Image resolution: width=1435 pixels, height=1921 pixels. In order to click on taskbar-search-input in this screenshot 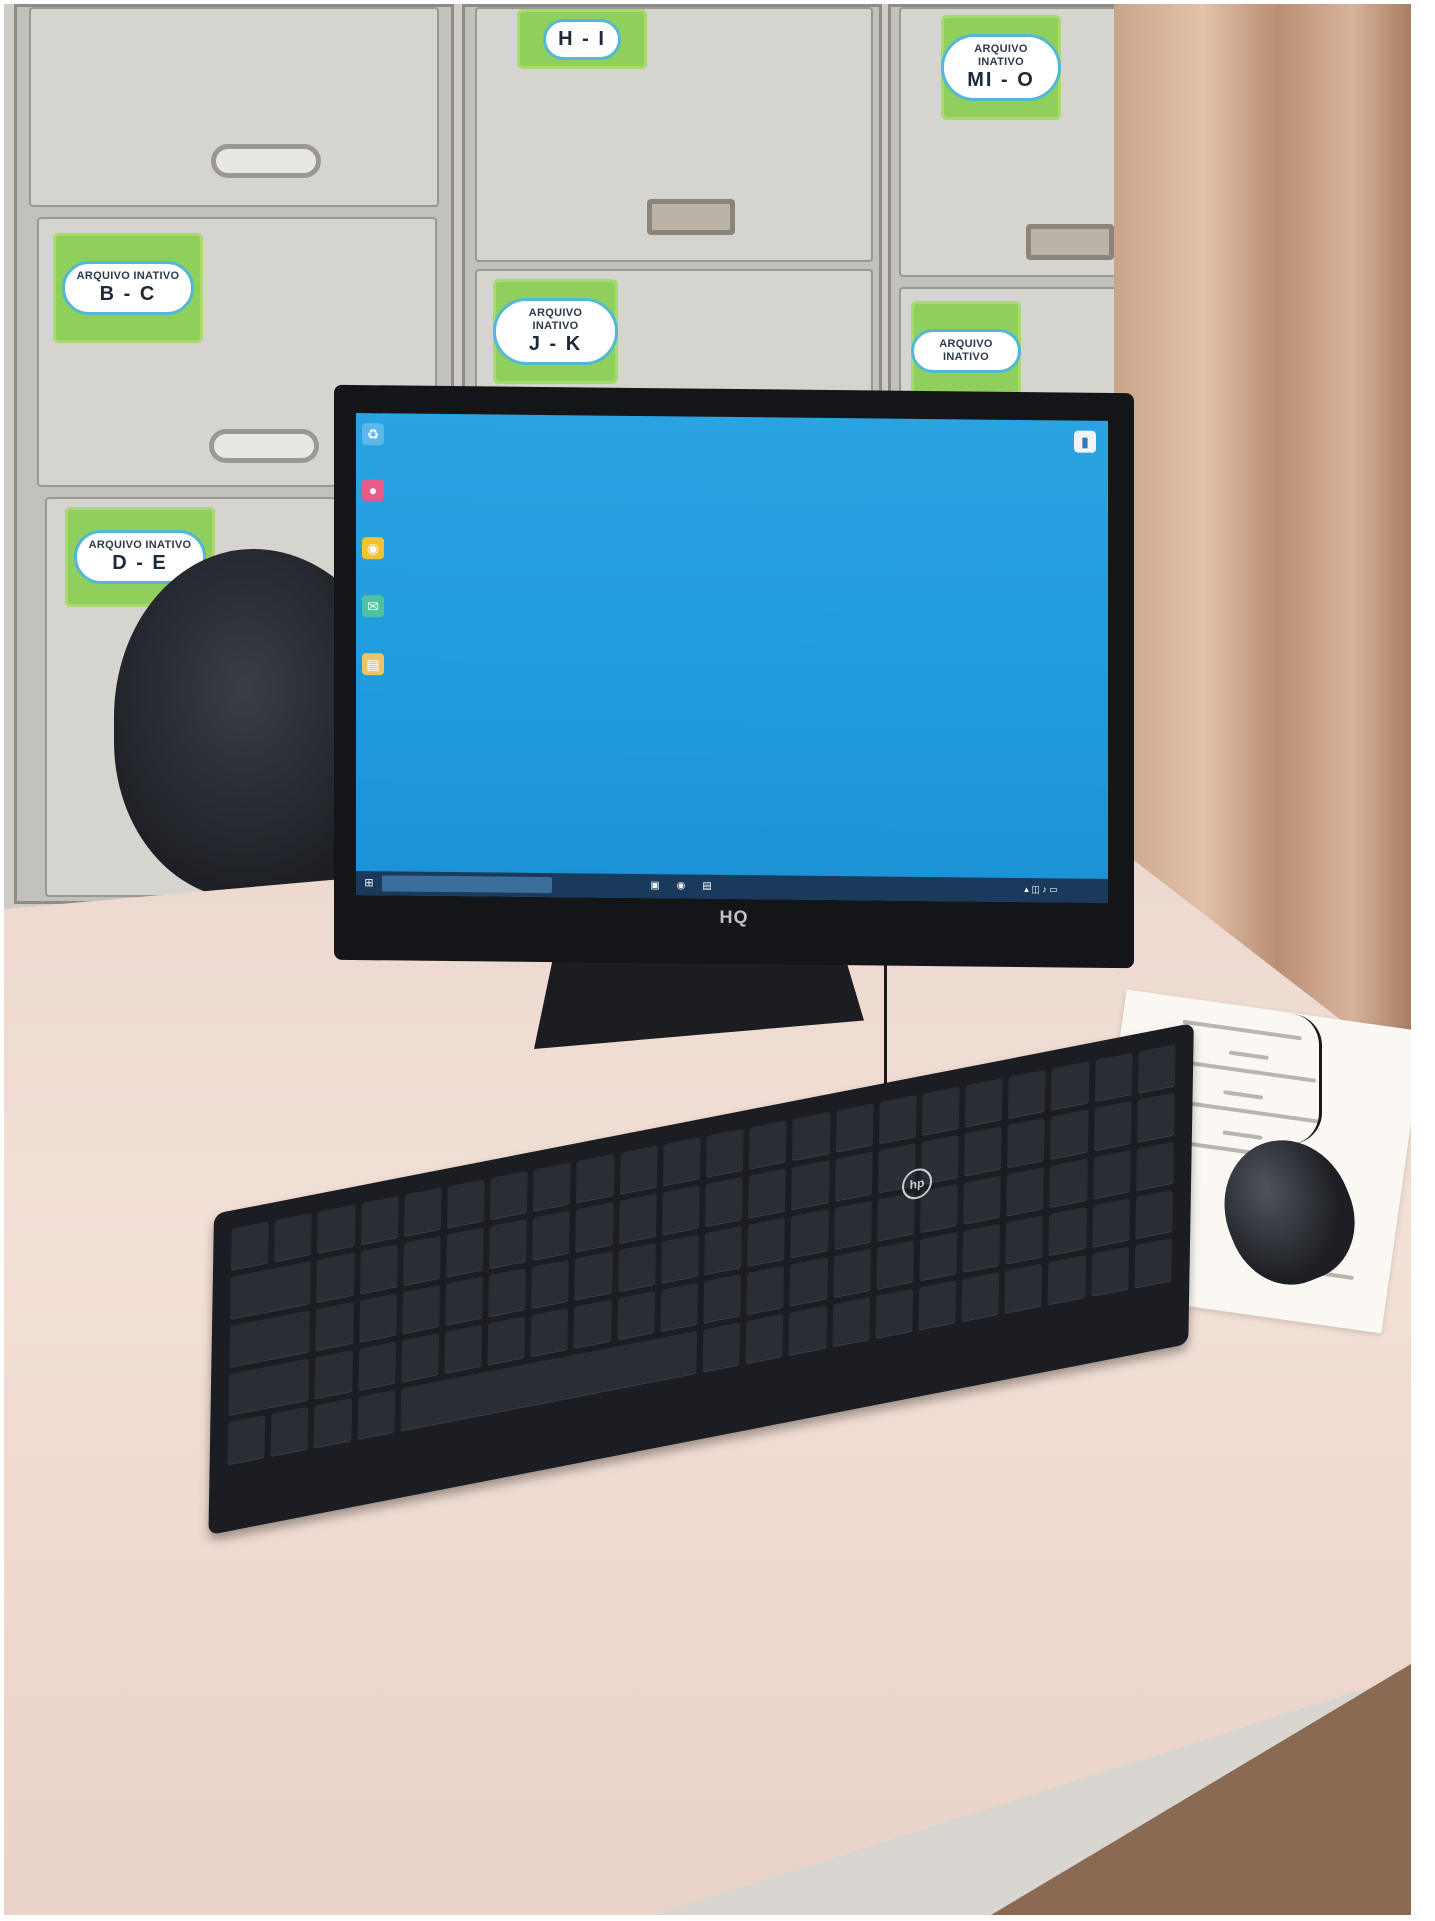, I will do `click(467, 884)`.